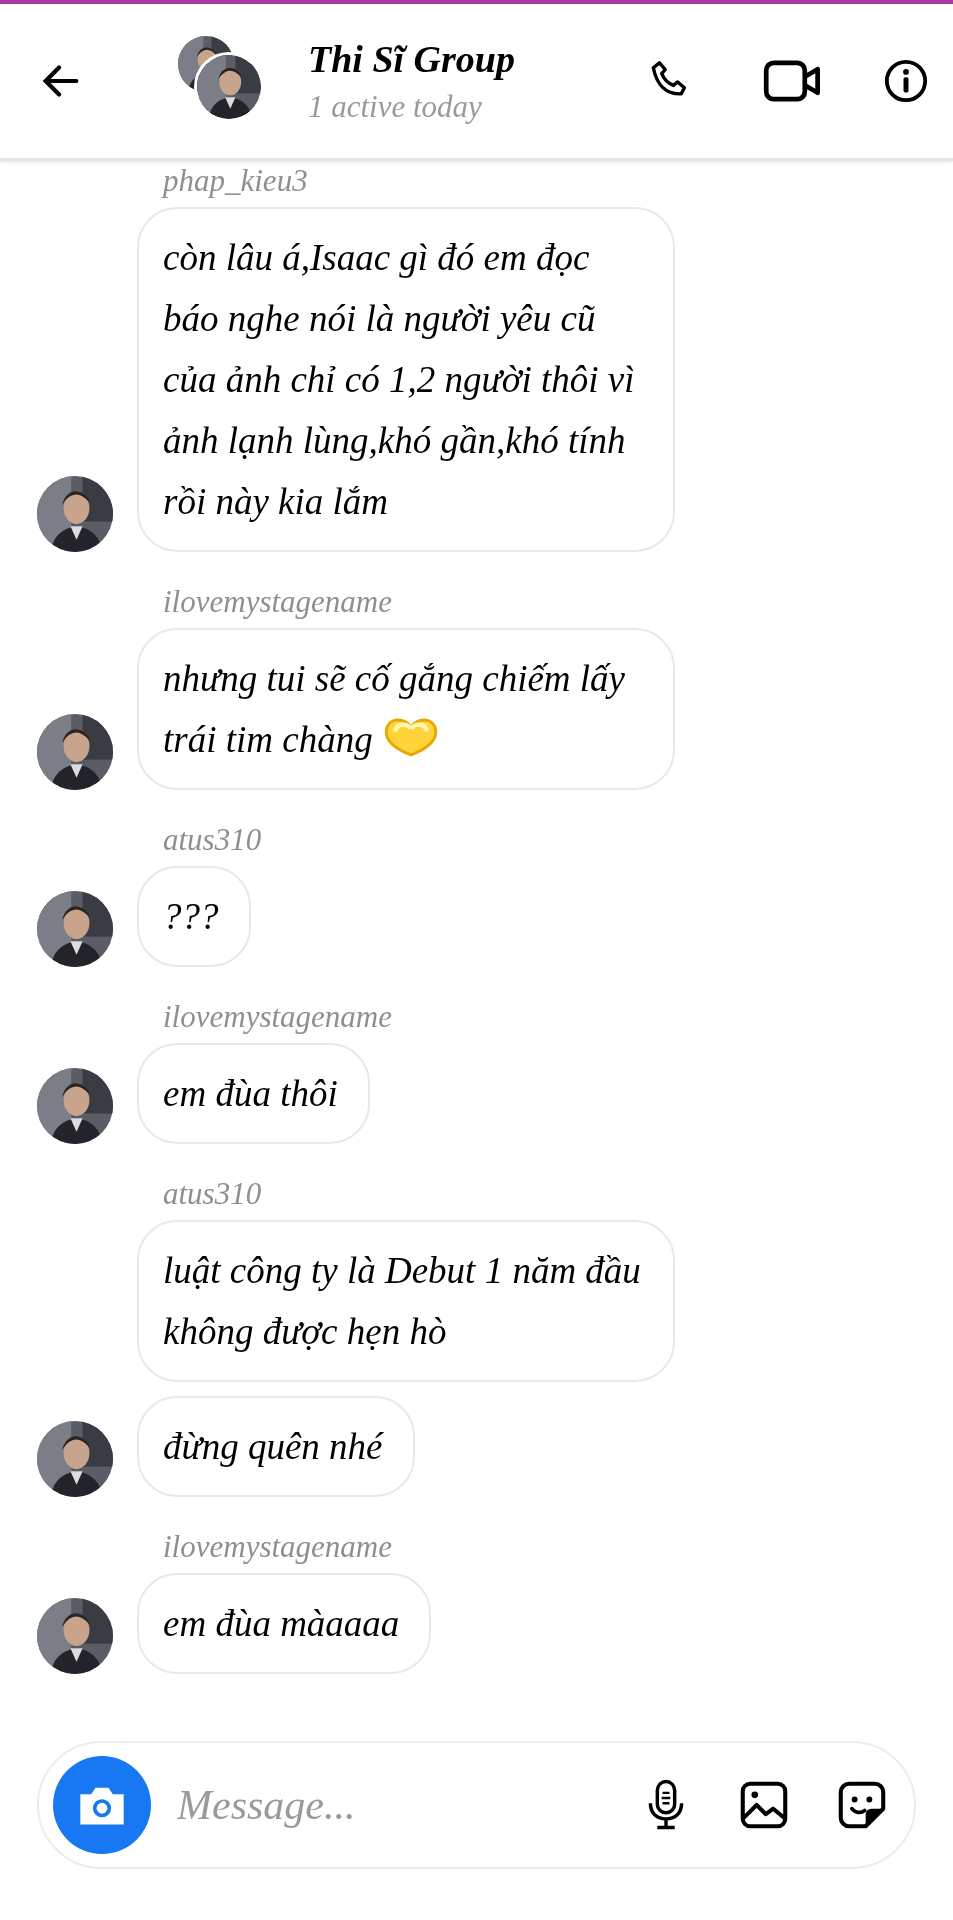 This screenshot has height=1920, width=953. What do you see at coordinates (194, 916) in the screenshot?
I see `message-bubble: ???` at bounding box center [194, 916].